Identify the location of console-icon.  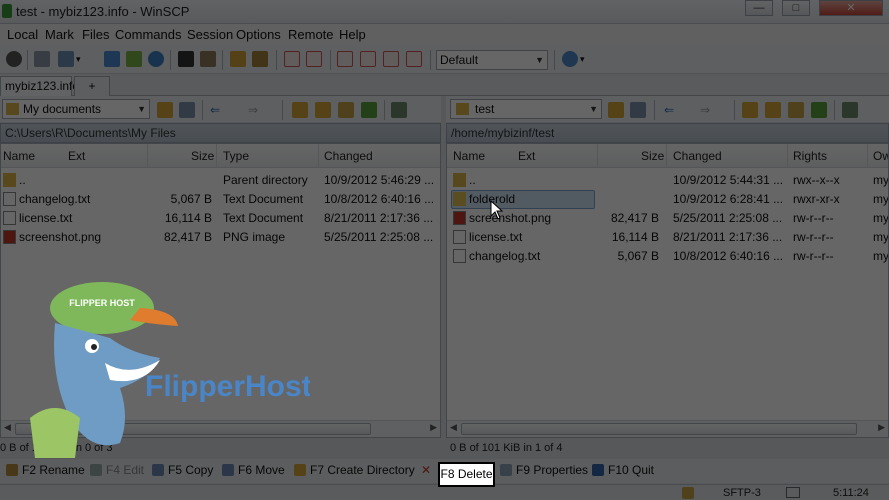
(186, 59).